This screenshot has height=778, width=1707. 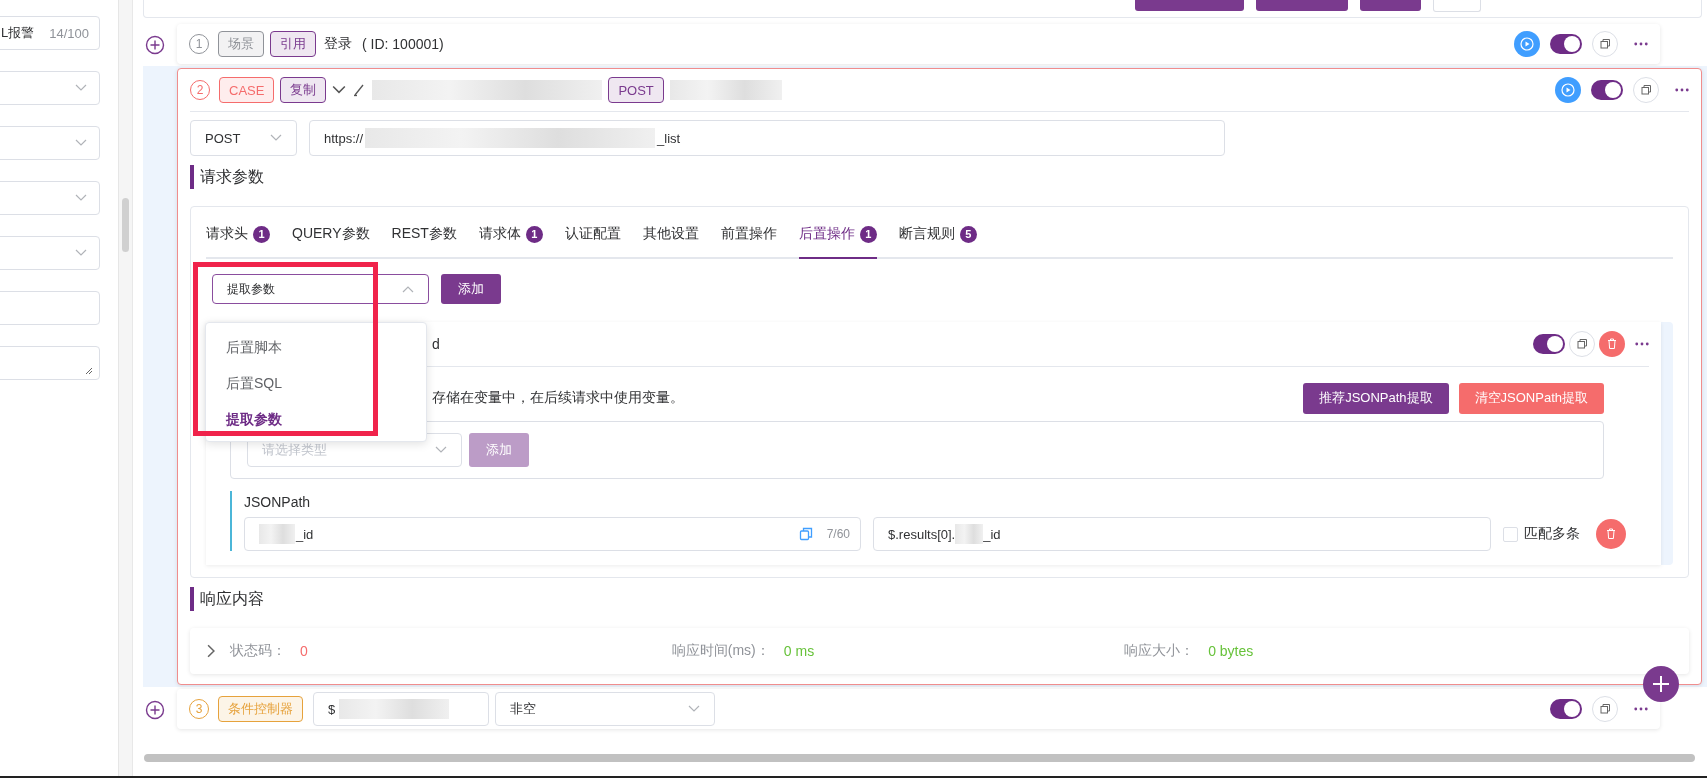 What do you see at coordinates (303, 90) in the screenshot?
I see `step-tag: 复制` at bounding box center [303, 90].